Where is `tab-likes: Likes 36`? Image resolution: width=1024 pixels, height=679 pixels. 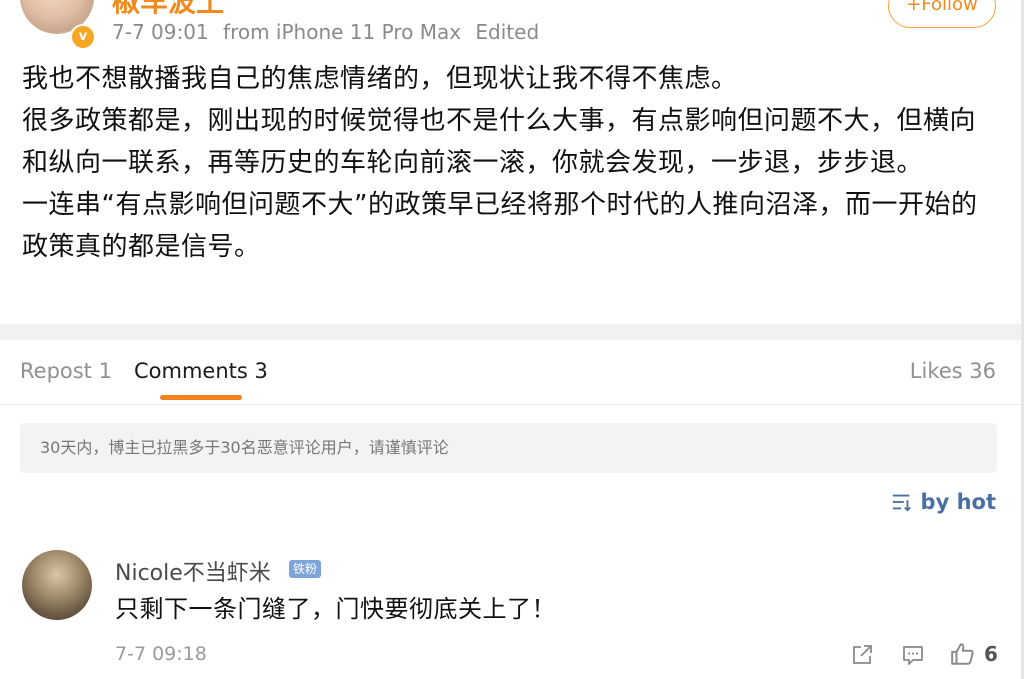
tab-likes: Likes 36 is located at coordinates (953, 371).